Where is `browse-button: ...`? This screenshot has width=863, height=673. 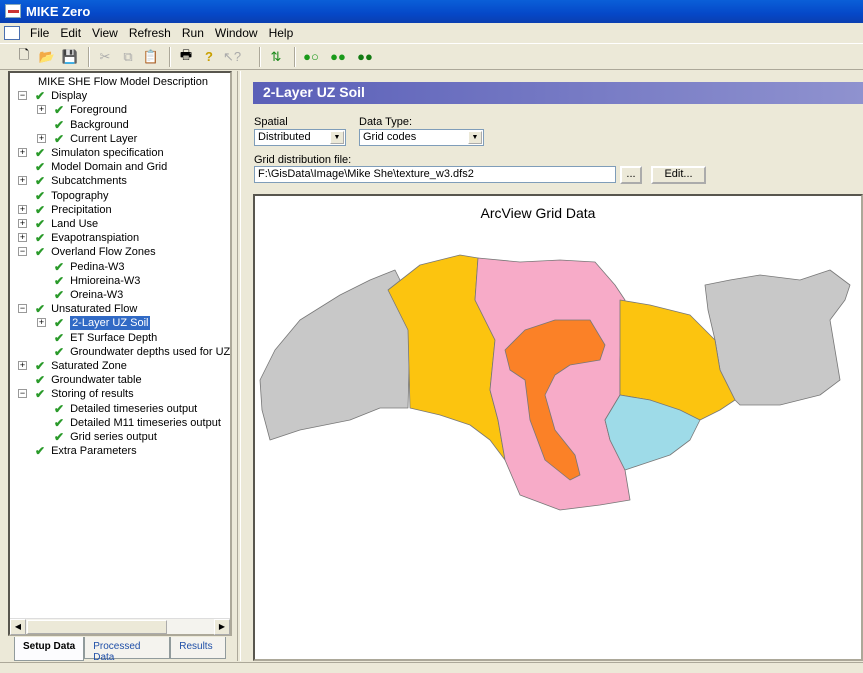 browse-button: ... is located at coordinates (631, 175).